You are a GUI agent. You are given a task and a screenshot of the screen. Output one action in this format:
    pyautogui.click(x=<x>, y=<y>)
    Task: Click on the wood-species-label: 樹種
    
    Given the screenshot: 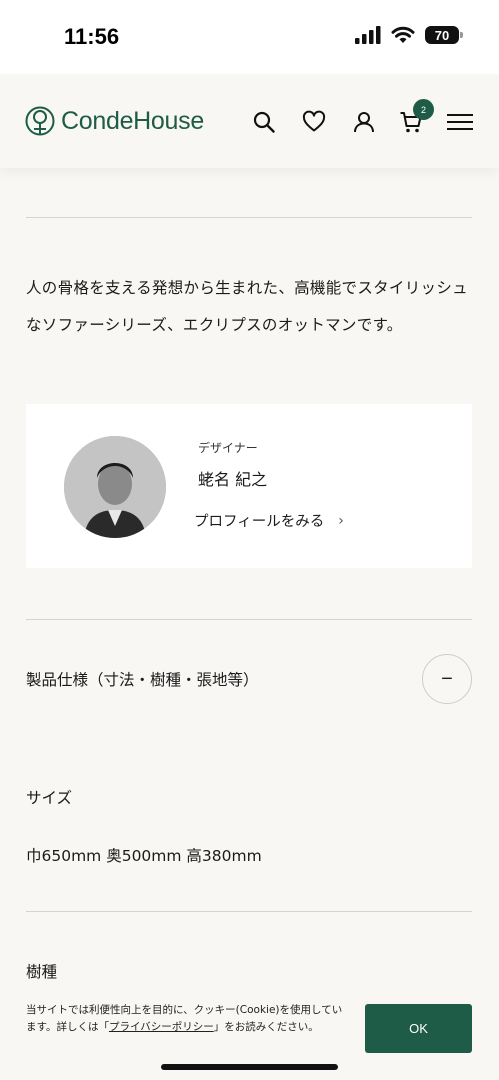 What is the action you would take?
    pyautogui.click(x=42, y=972)
    